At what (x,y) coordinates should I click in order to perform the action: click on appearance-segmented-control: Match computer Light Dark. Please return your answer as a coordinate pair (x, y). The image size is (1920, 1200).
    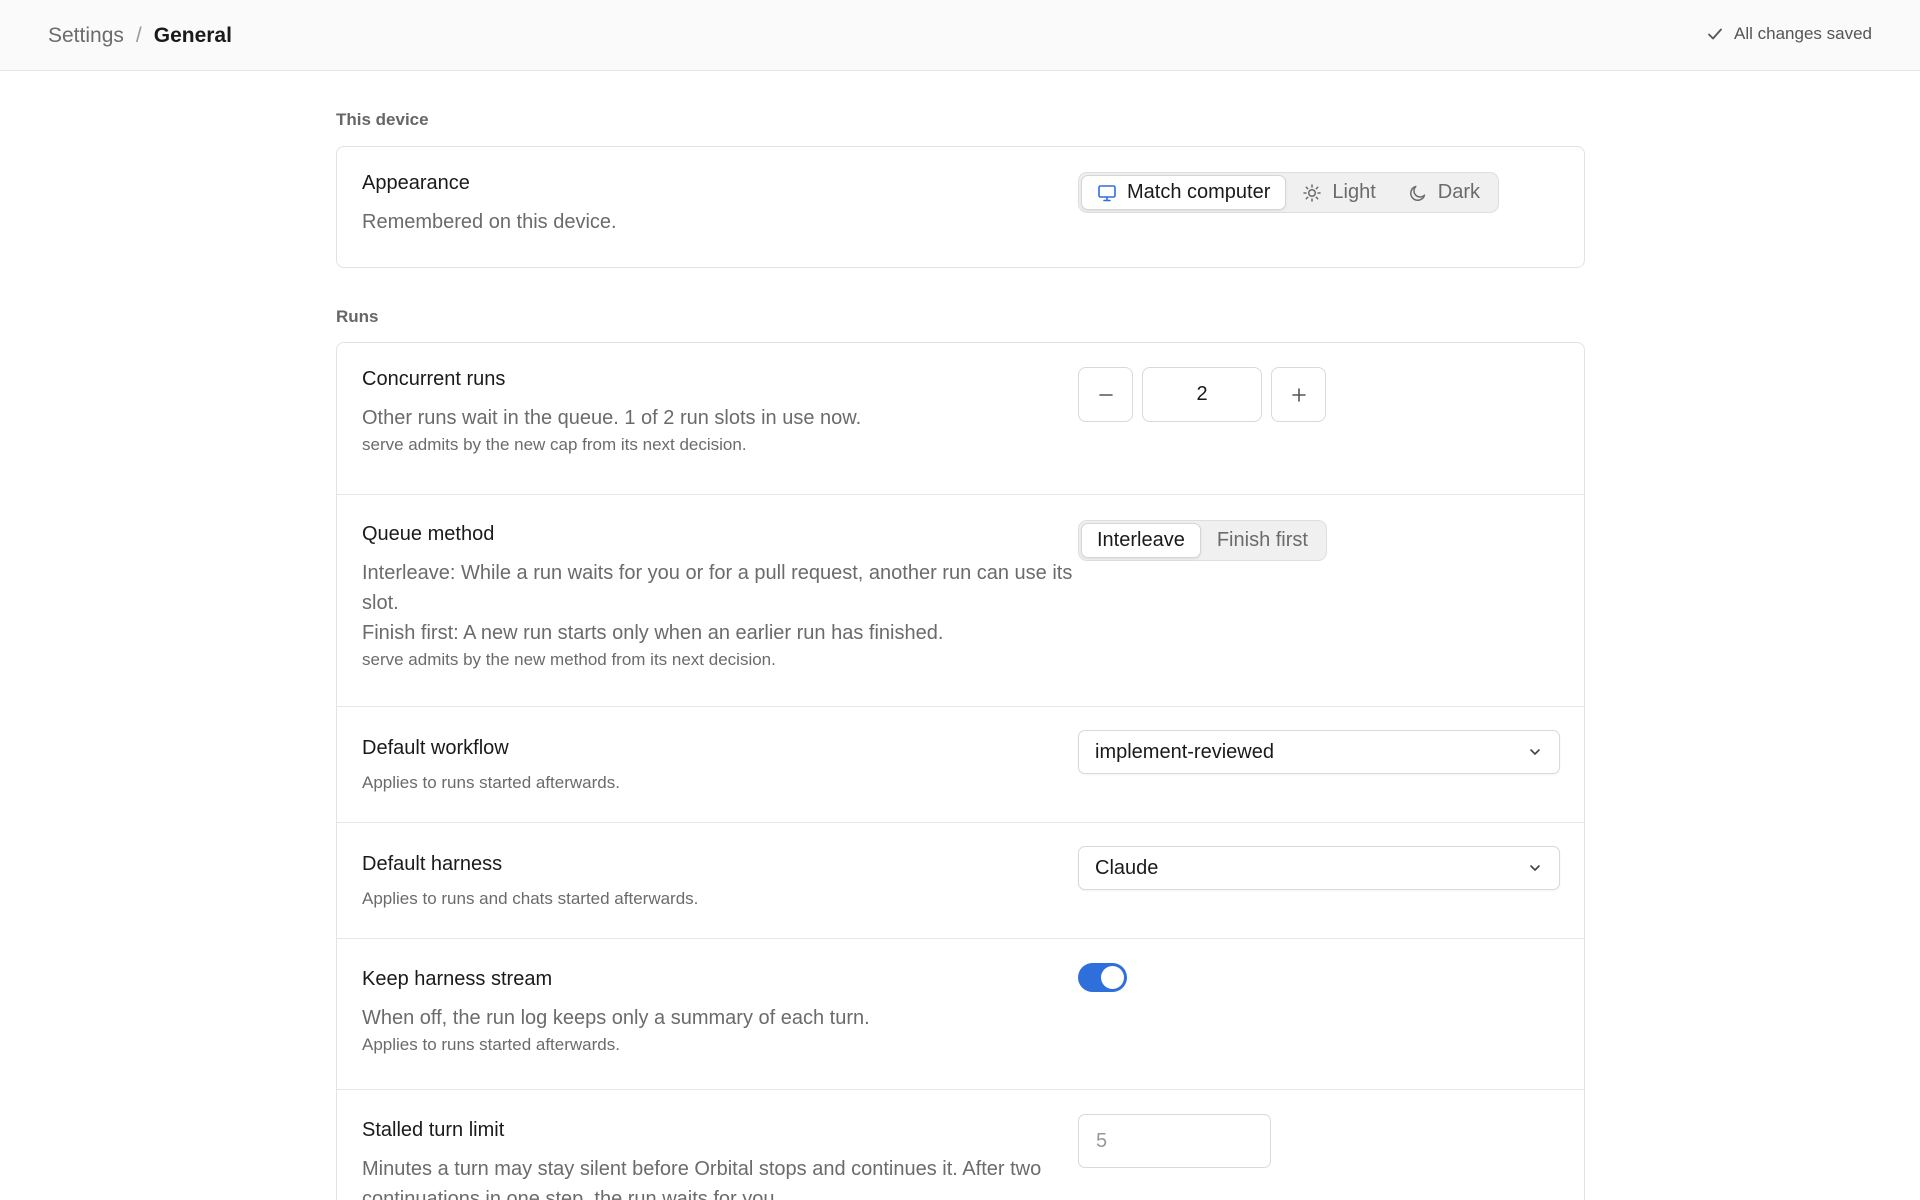
    Looking at the image, I should click on (1288, 192).